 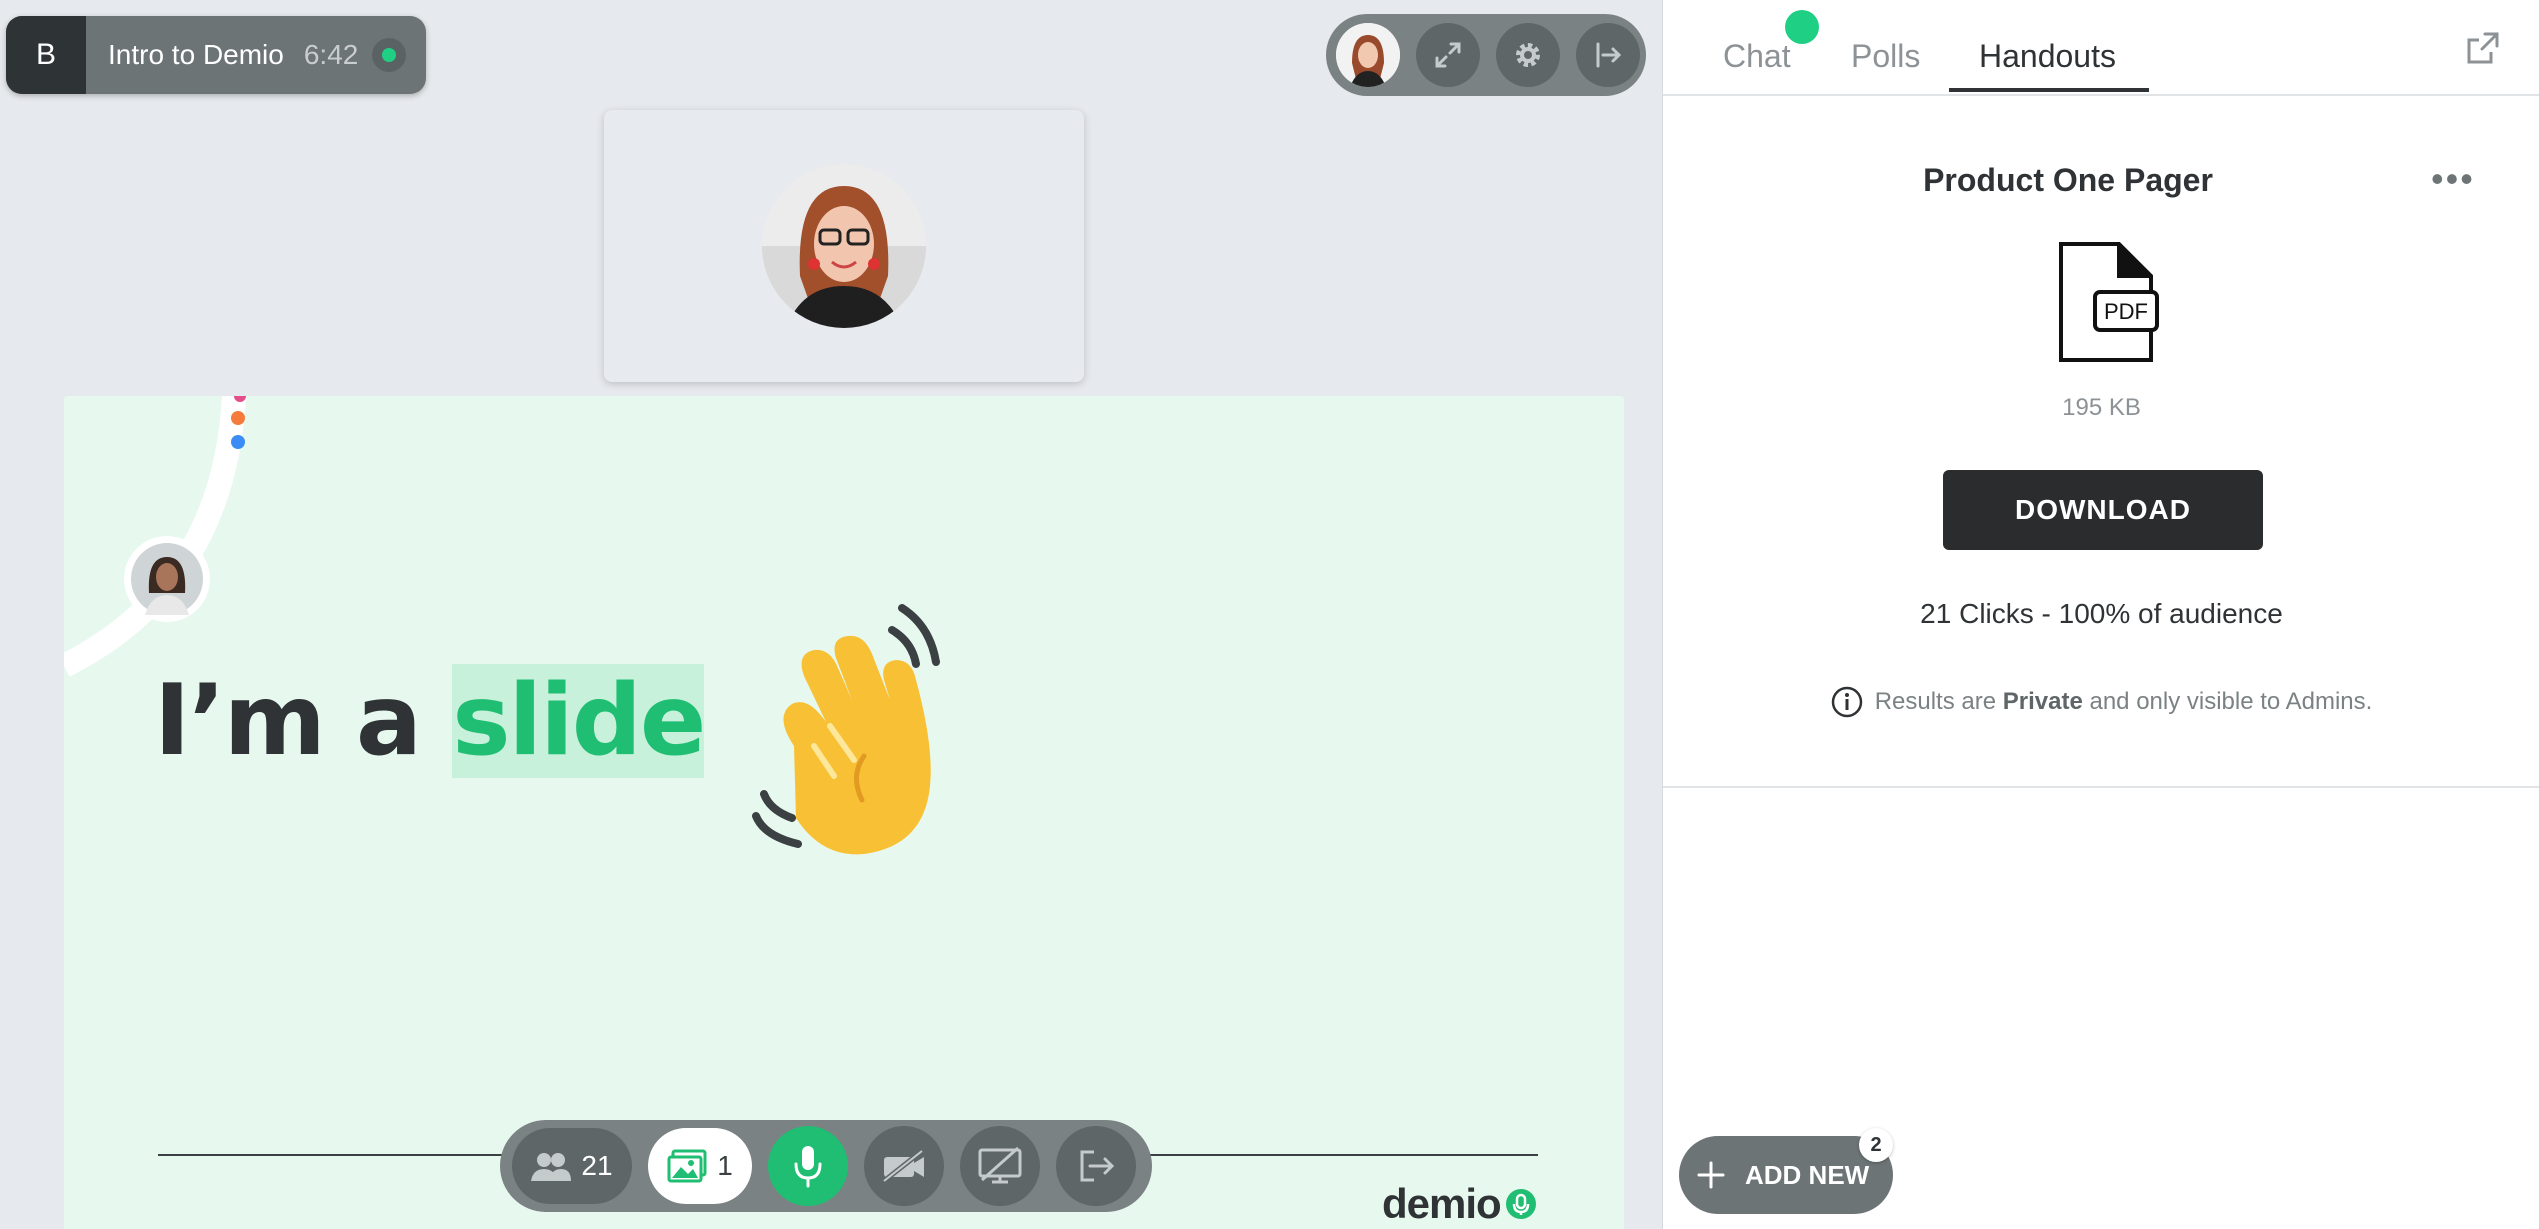 What do you see at coordinates (46, 55) in the screenshot?
I see `host-badge: B` at bounding box center [46, 55].